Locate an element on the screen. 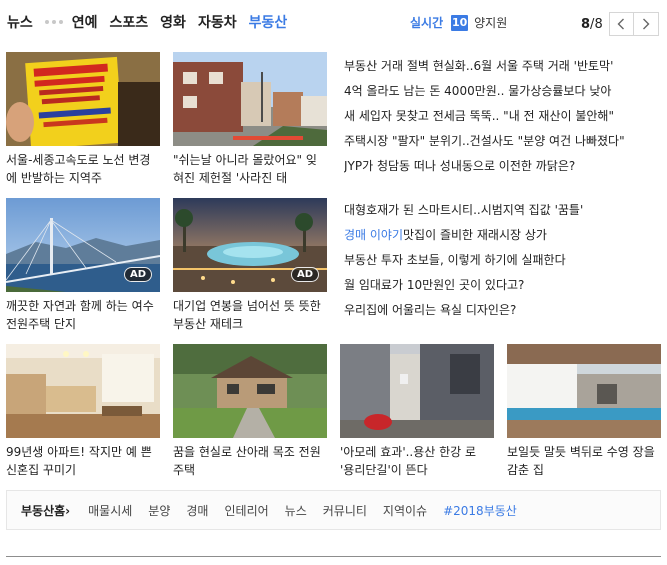  realtime-ranking: 실시간 10 양지원 is located at coordinates (458, 22).